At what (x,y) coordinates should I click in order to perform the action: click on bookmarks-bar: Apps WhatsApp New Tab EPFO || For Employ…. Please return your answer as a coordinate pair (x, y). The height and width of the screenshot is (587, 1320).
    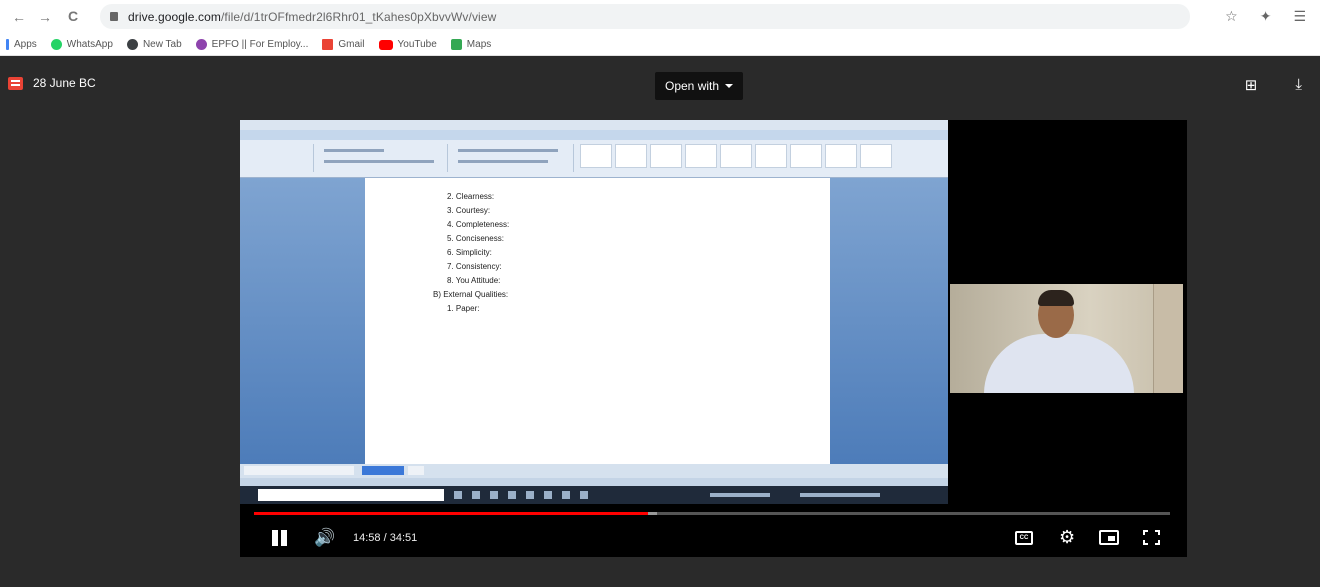
    Looking at the image, I should click on (660, 45).